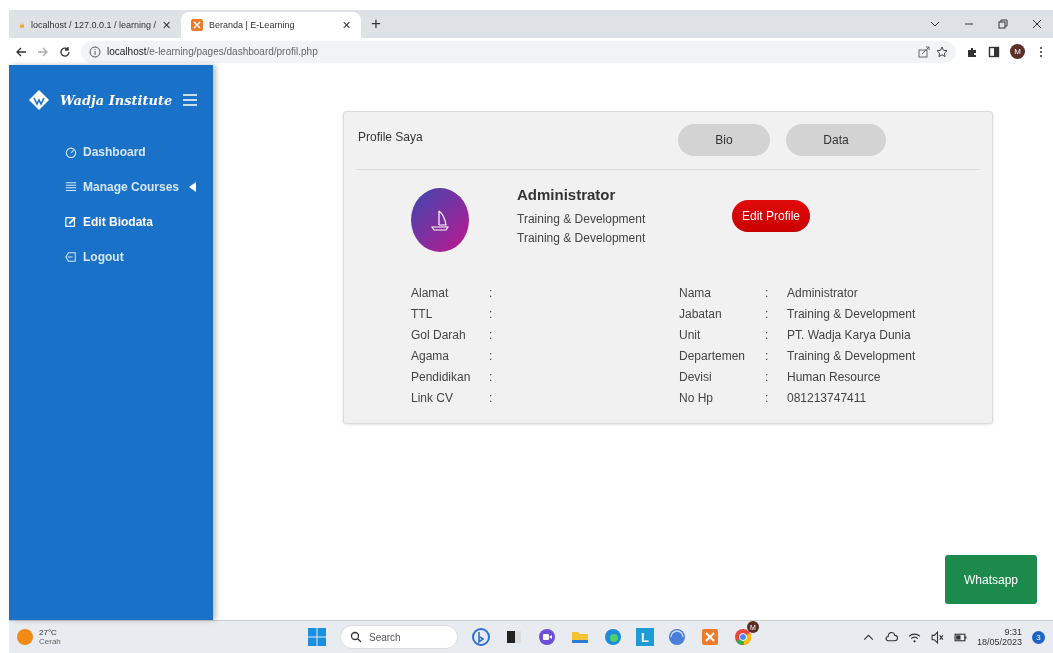 The width and height of the screenshot is (1053, 653). Describe the element at coordinates (356, 637) in the screenshot. I see `search-icon` at that location.